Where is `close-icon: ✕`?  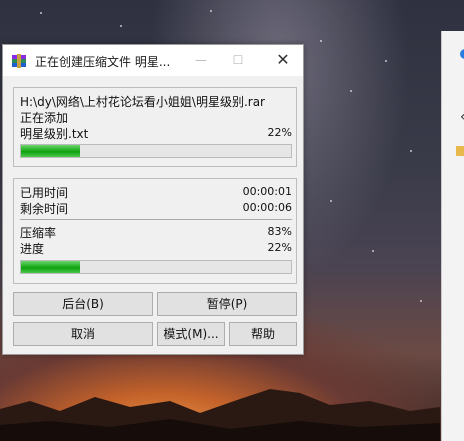 close-icon: ✕ is located at coordinates (283, 60).